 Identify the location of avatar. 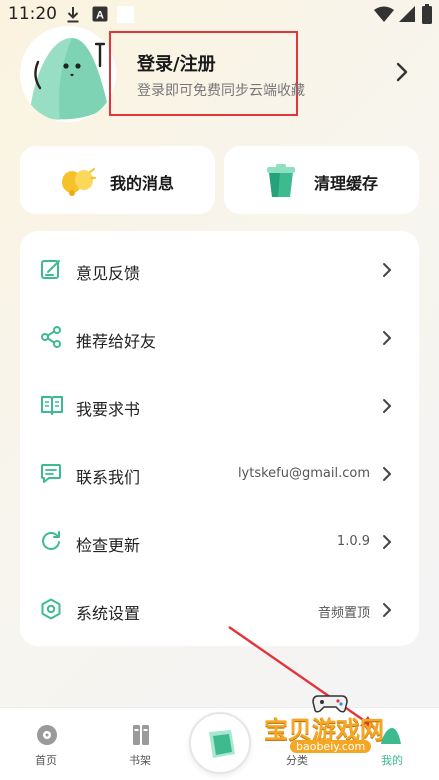
(68, 74).